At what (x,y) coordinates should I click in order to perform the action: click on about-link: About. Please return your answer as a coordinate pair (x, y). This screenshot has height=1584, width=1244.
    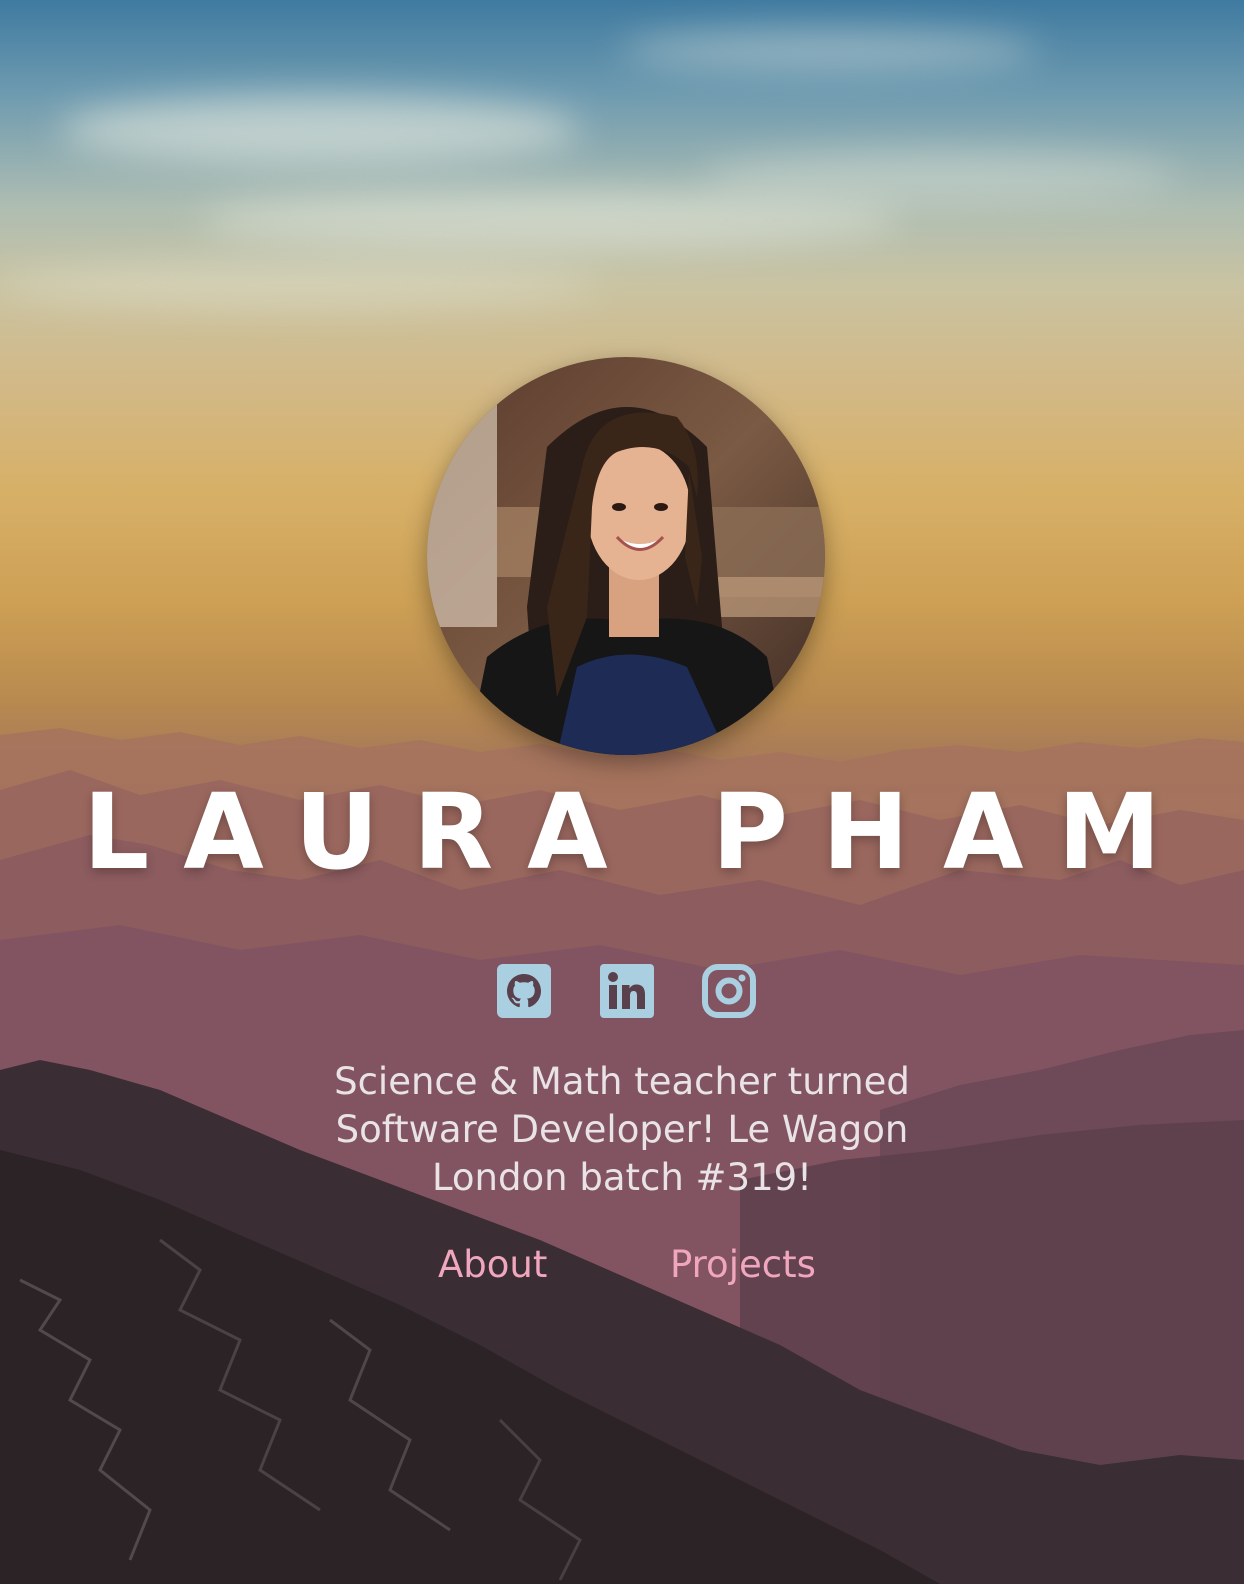
    Looking at the image, I should click on (492, 1265).